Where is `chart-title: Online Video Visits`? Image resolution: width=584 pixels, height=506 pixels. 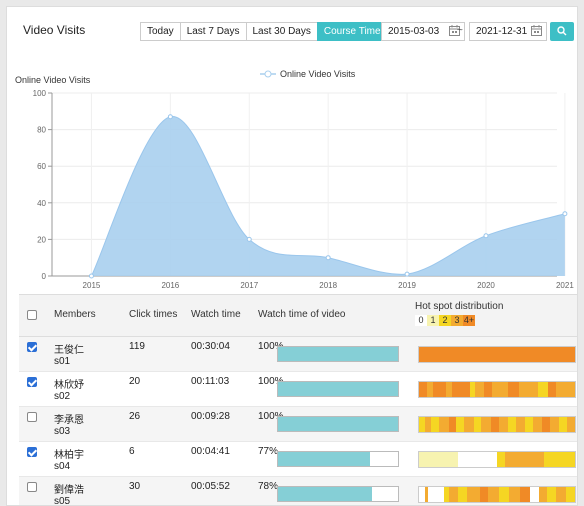
chart-title: Online Video Visits is located at coordinates (53, 80).